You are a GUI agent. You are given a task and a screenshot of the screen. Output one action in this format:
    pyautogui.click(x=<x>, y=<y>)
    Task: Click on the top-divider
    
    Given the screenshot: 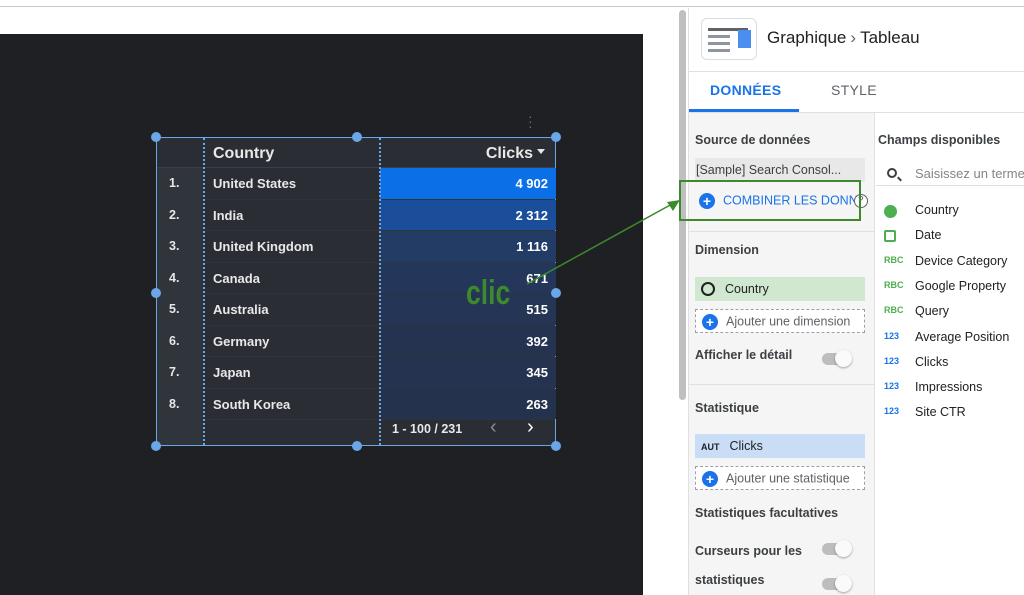 What is the action you would take?
    pyautogui.click(x=512, y=6)
    